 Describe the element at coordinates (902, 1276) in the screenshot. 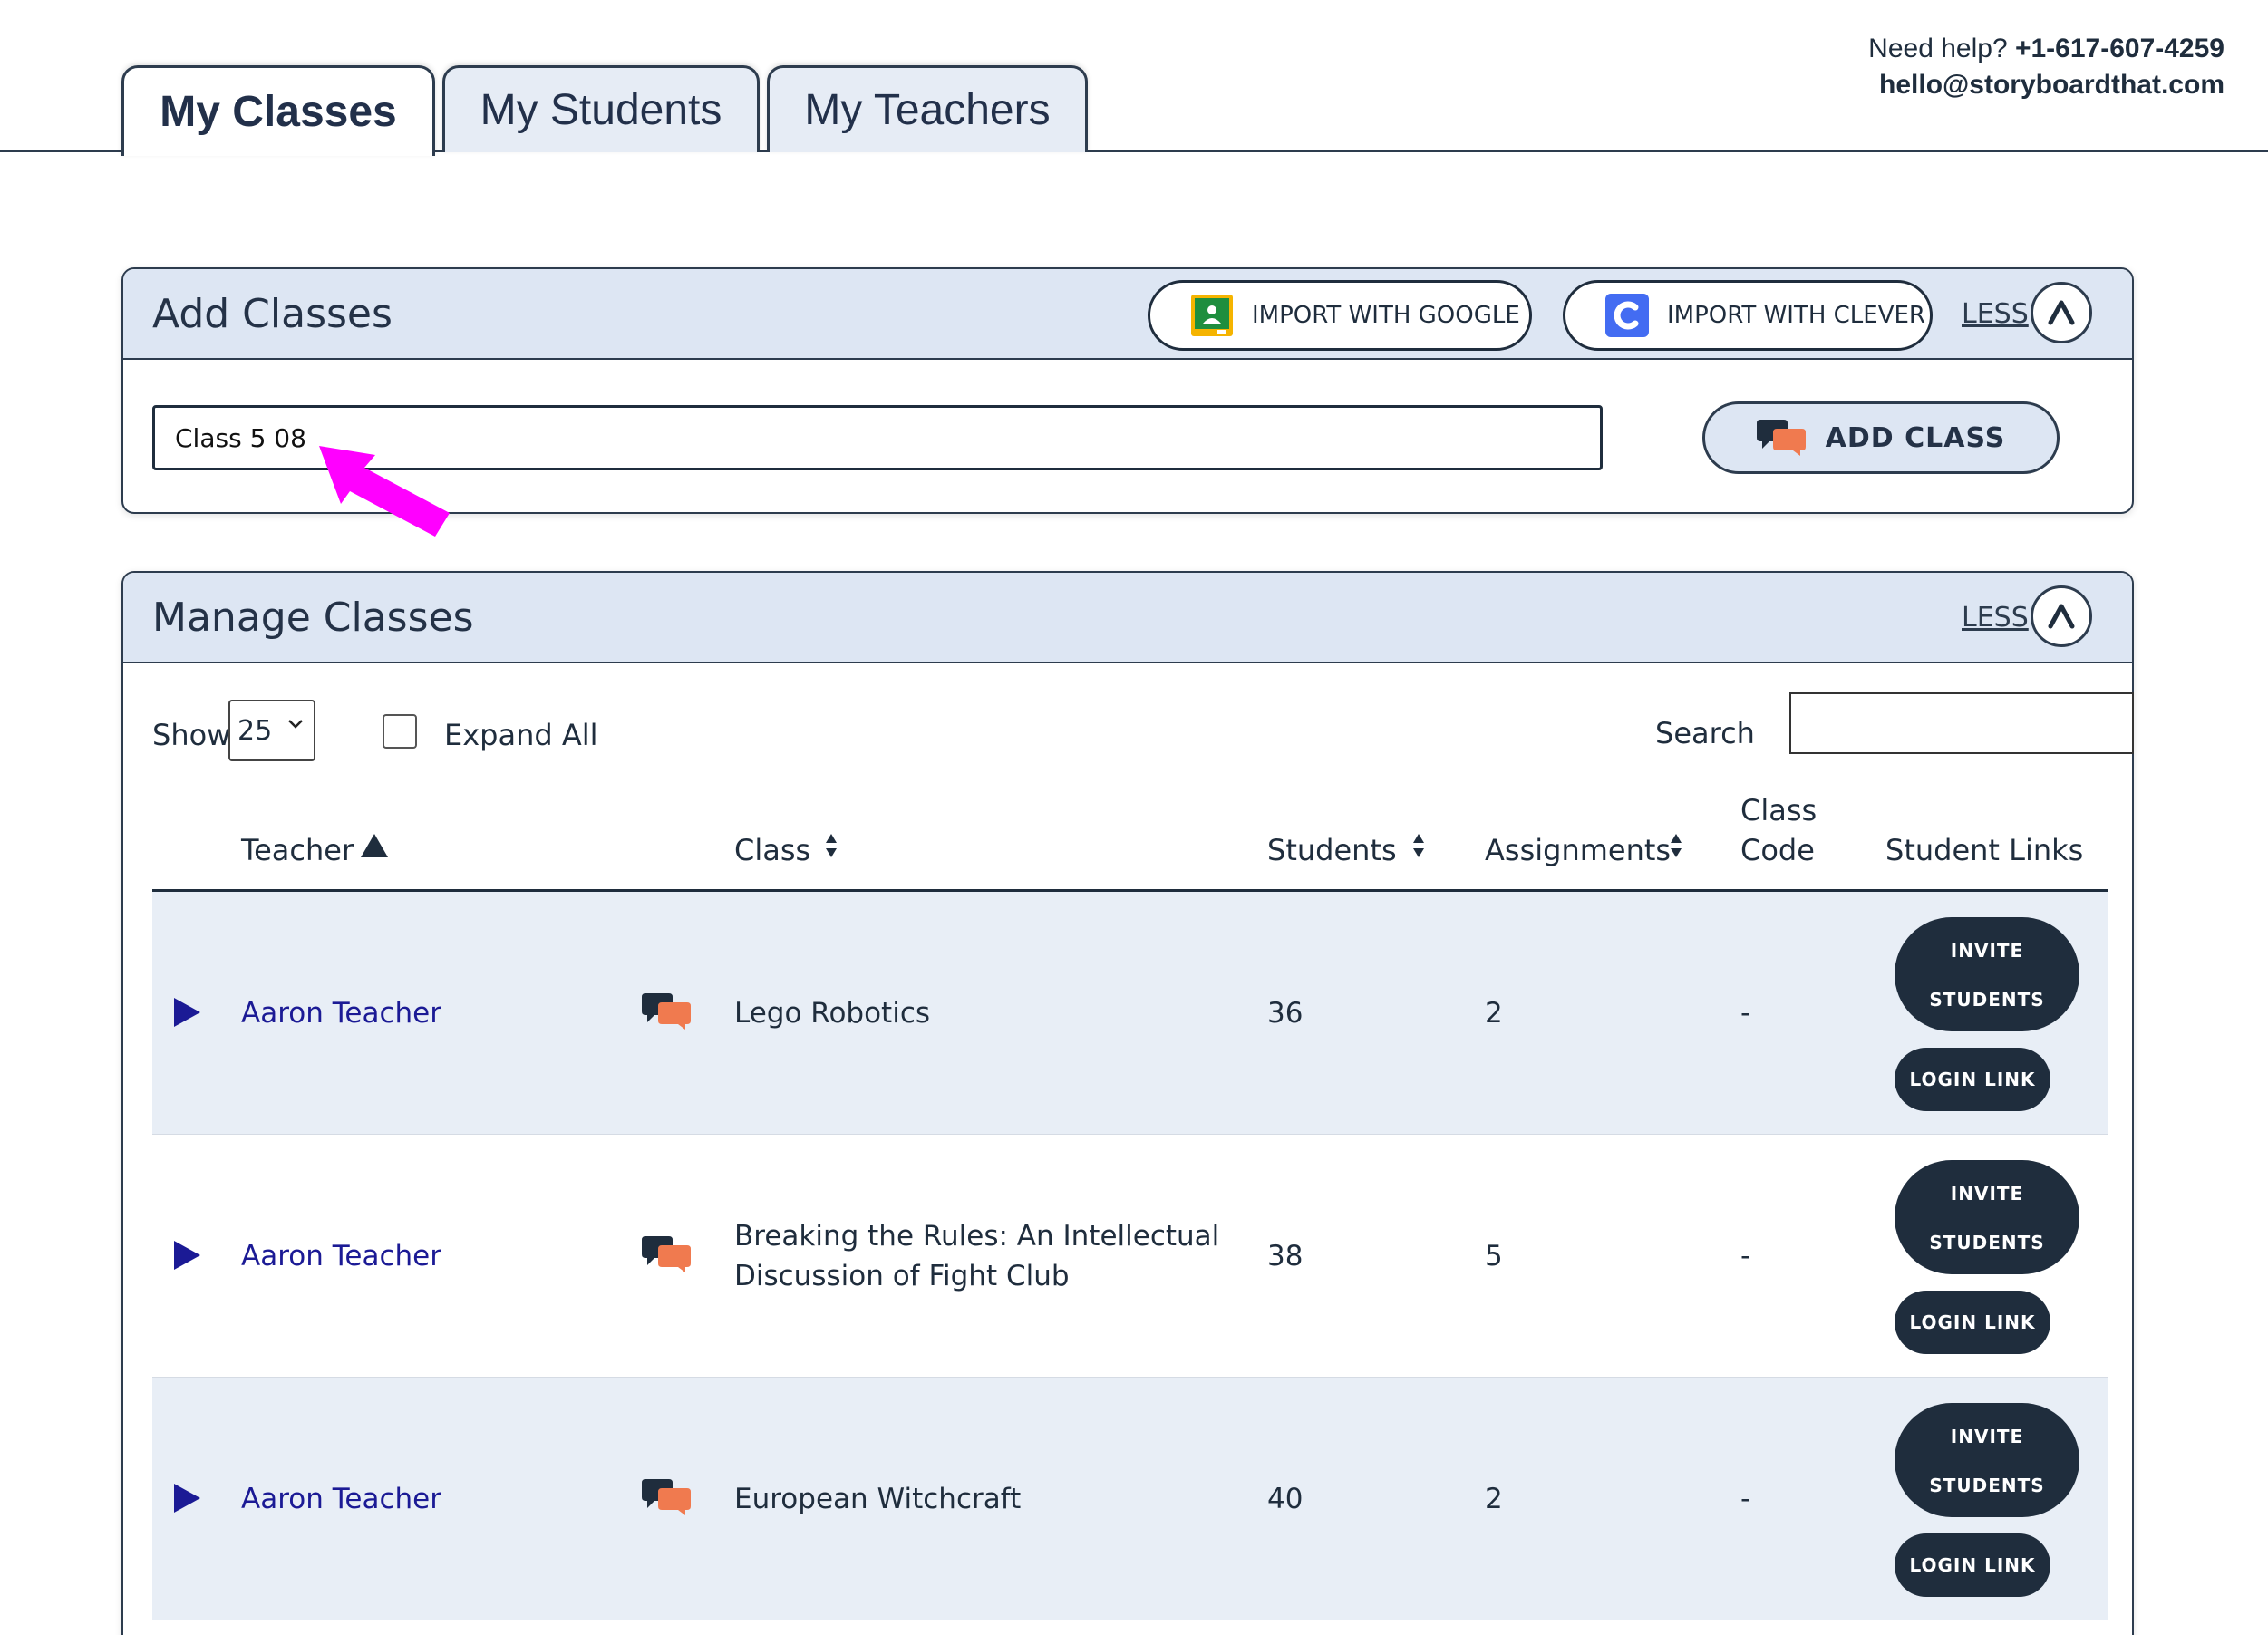

I see `class-name-line2: Discussion of Fight Club` at that location.